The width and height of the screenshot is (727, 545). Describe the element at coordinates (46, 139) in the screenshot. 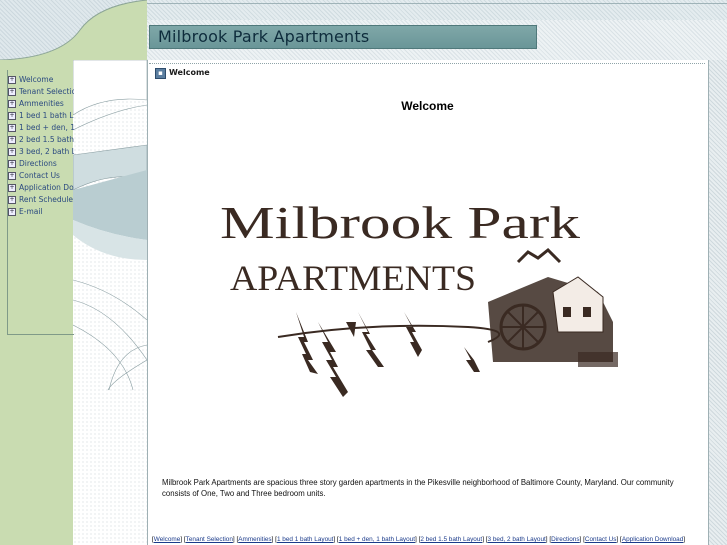

I see `sidebar-item-label: 2 bed 1.5 bath La` at that location.